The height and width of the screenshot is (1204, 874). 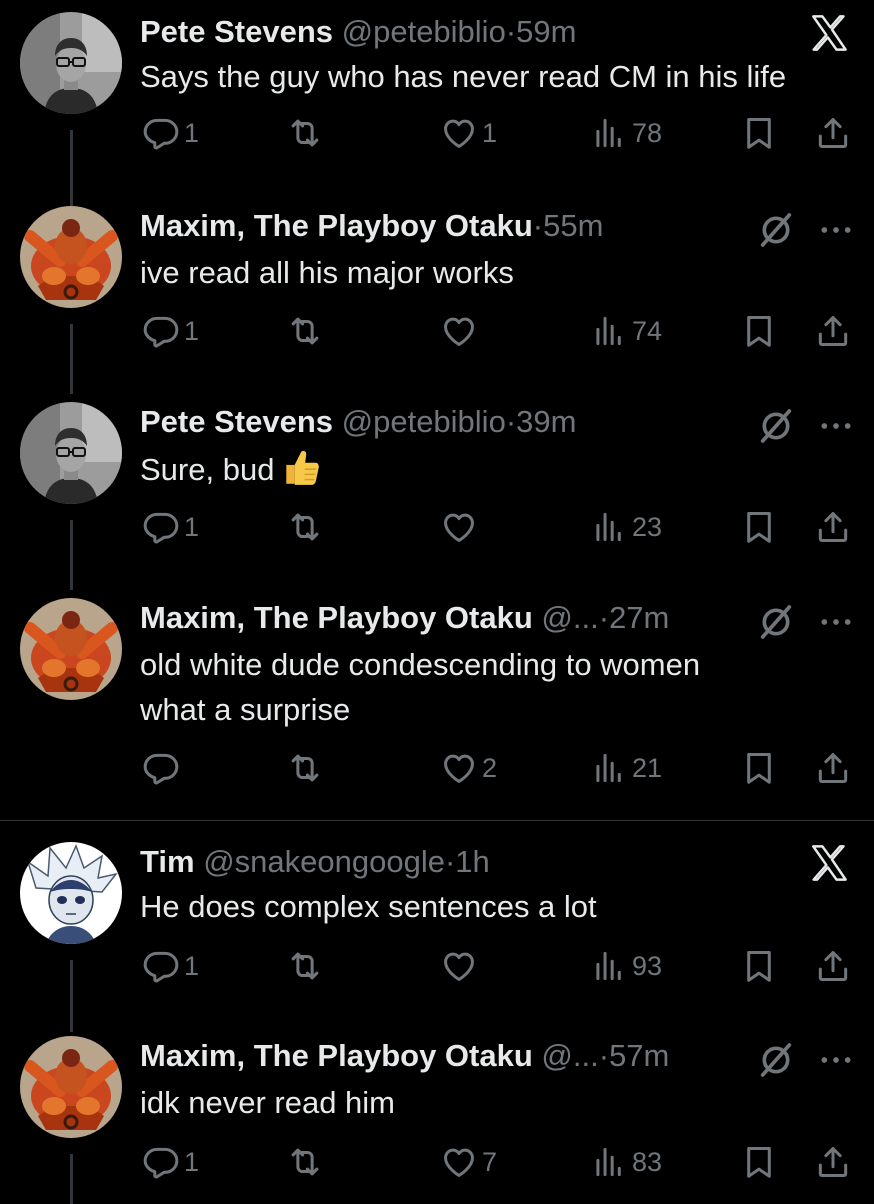 What do you see at coordinates (626, 1162) in the screenshot?
I see `views-button: 83` at bounding box center [626, 1162].